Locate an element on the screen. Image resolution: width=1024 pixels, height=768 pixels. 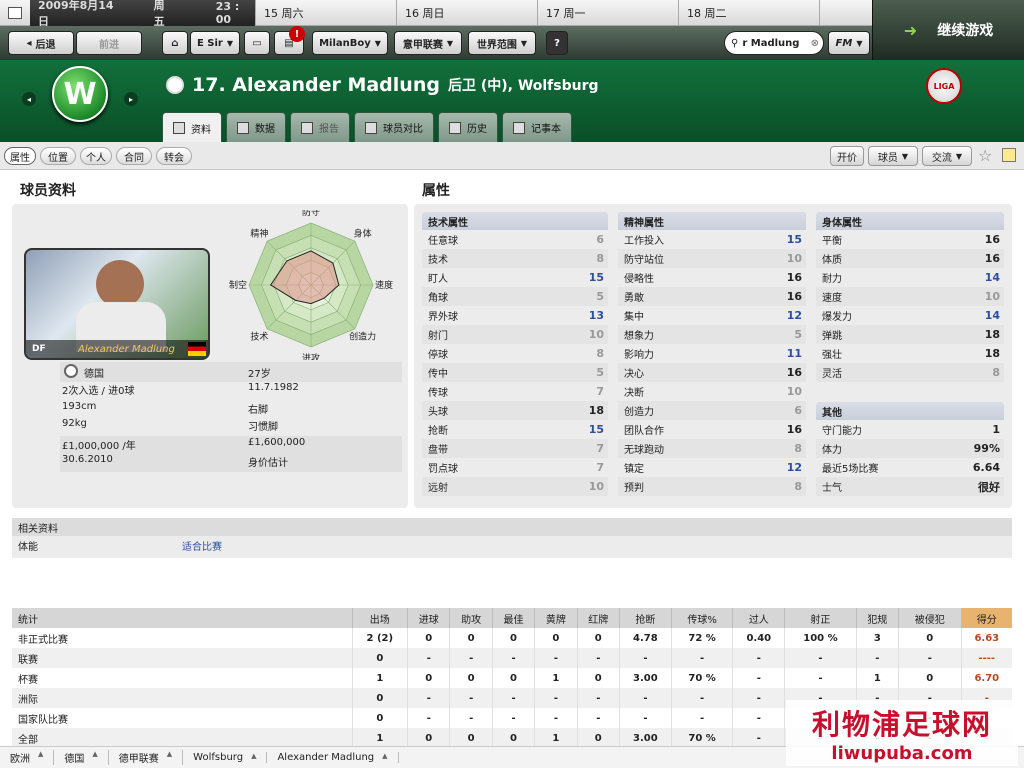
stats-column-header: 抢断 is located at coordinates (645, 618).